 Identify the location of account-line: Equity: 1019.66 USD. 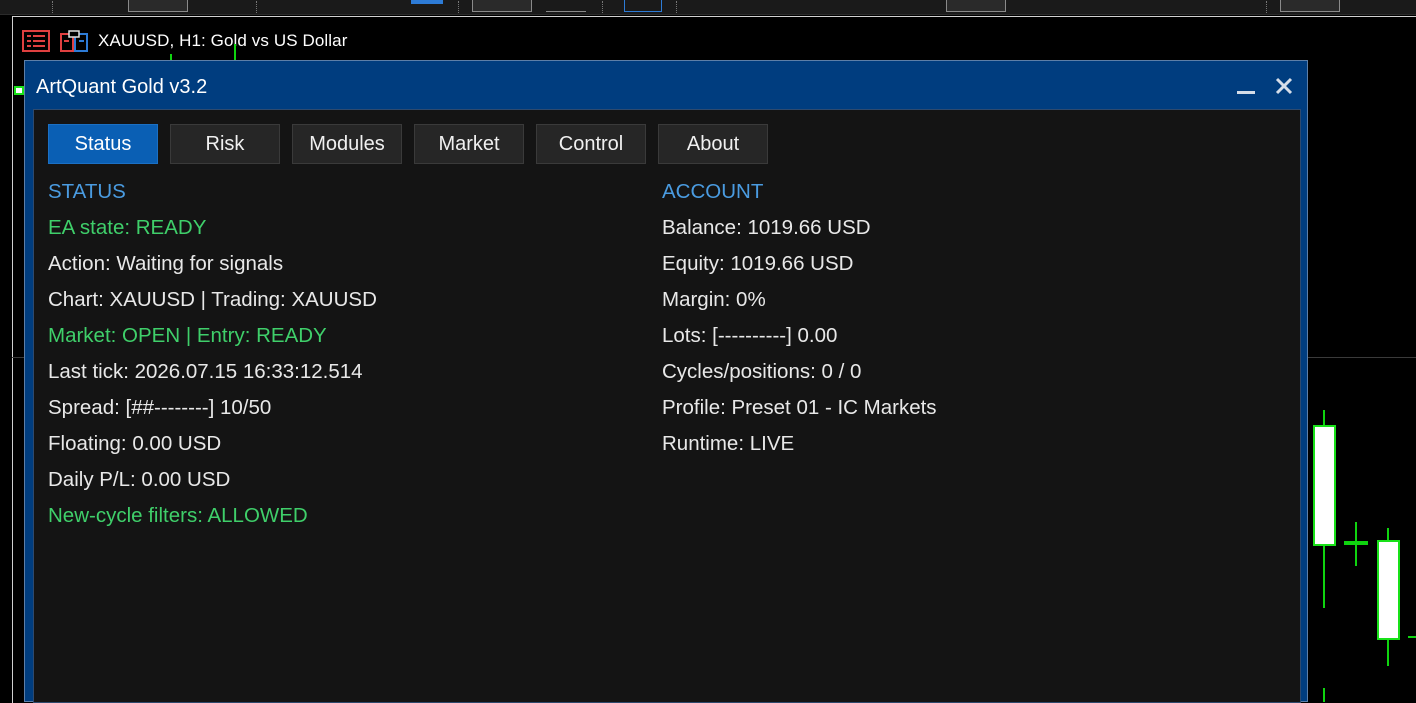
(758, 263).